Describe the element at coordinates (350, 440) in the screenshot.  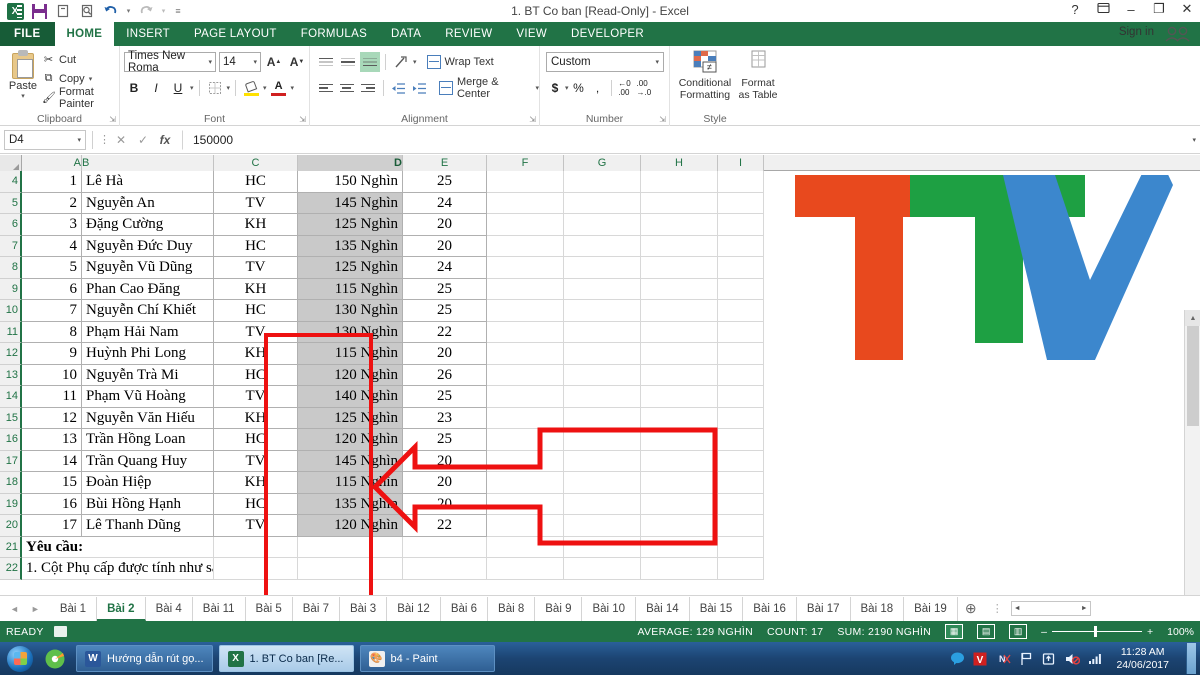
I see `cell-D16: 120 Nghìn` at that location.